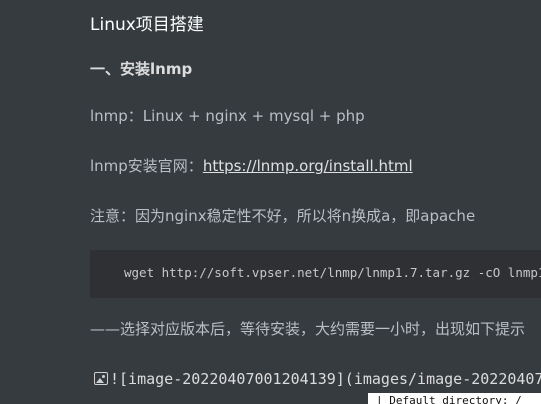 The width and height of the screenshot is (541, 404). I want to click on lnmp-description-paragraph: lnmp：Linux + nginx + mysql + php, so click(227, 116).